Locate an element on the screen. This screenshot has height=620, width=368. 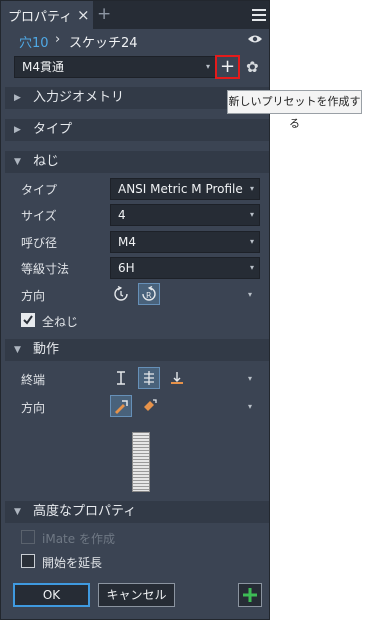
full-thread-label: 全ねじ is located at coordinates (60, 322).